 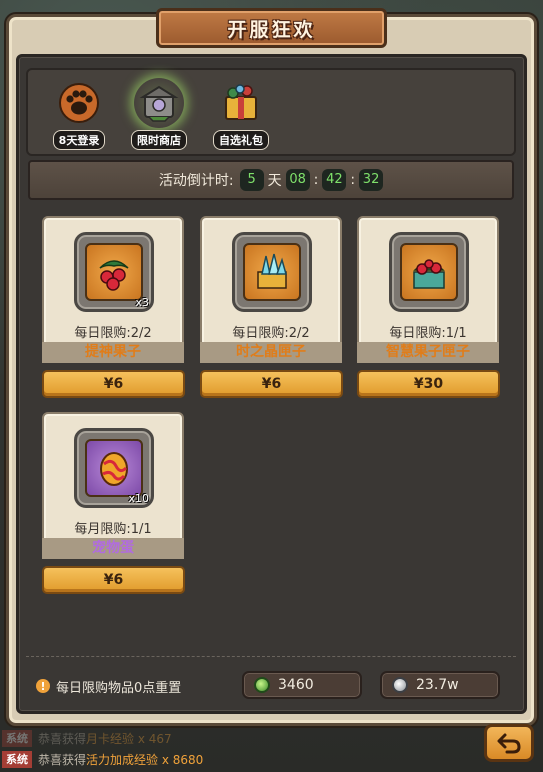 What do you see at coordinates (428, 333) in the screenshot?
I see `purchase-limit: 每日限购:1/1` at bounding box center [428, 333].